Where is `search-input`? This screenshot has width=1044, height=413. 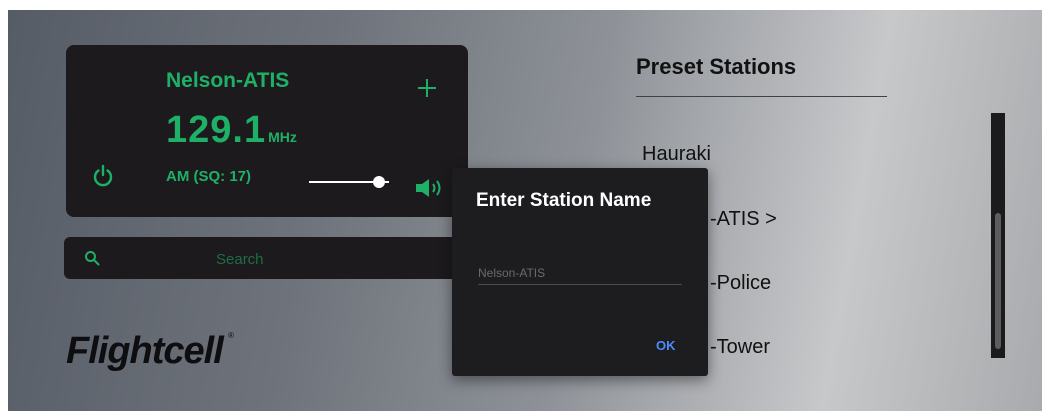 search-input is located at coordinates (326, 259).